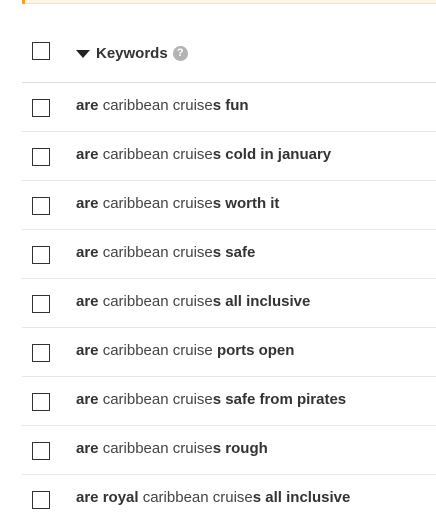  Describe the element at coordinates (107, 497) in the screenshot. I see `keyword-match-segment: are royal` at that location.